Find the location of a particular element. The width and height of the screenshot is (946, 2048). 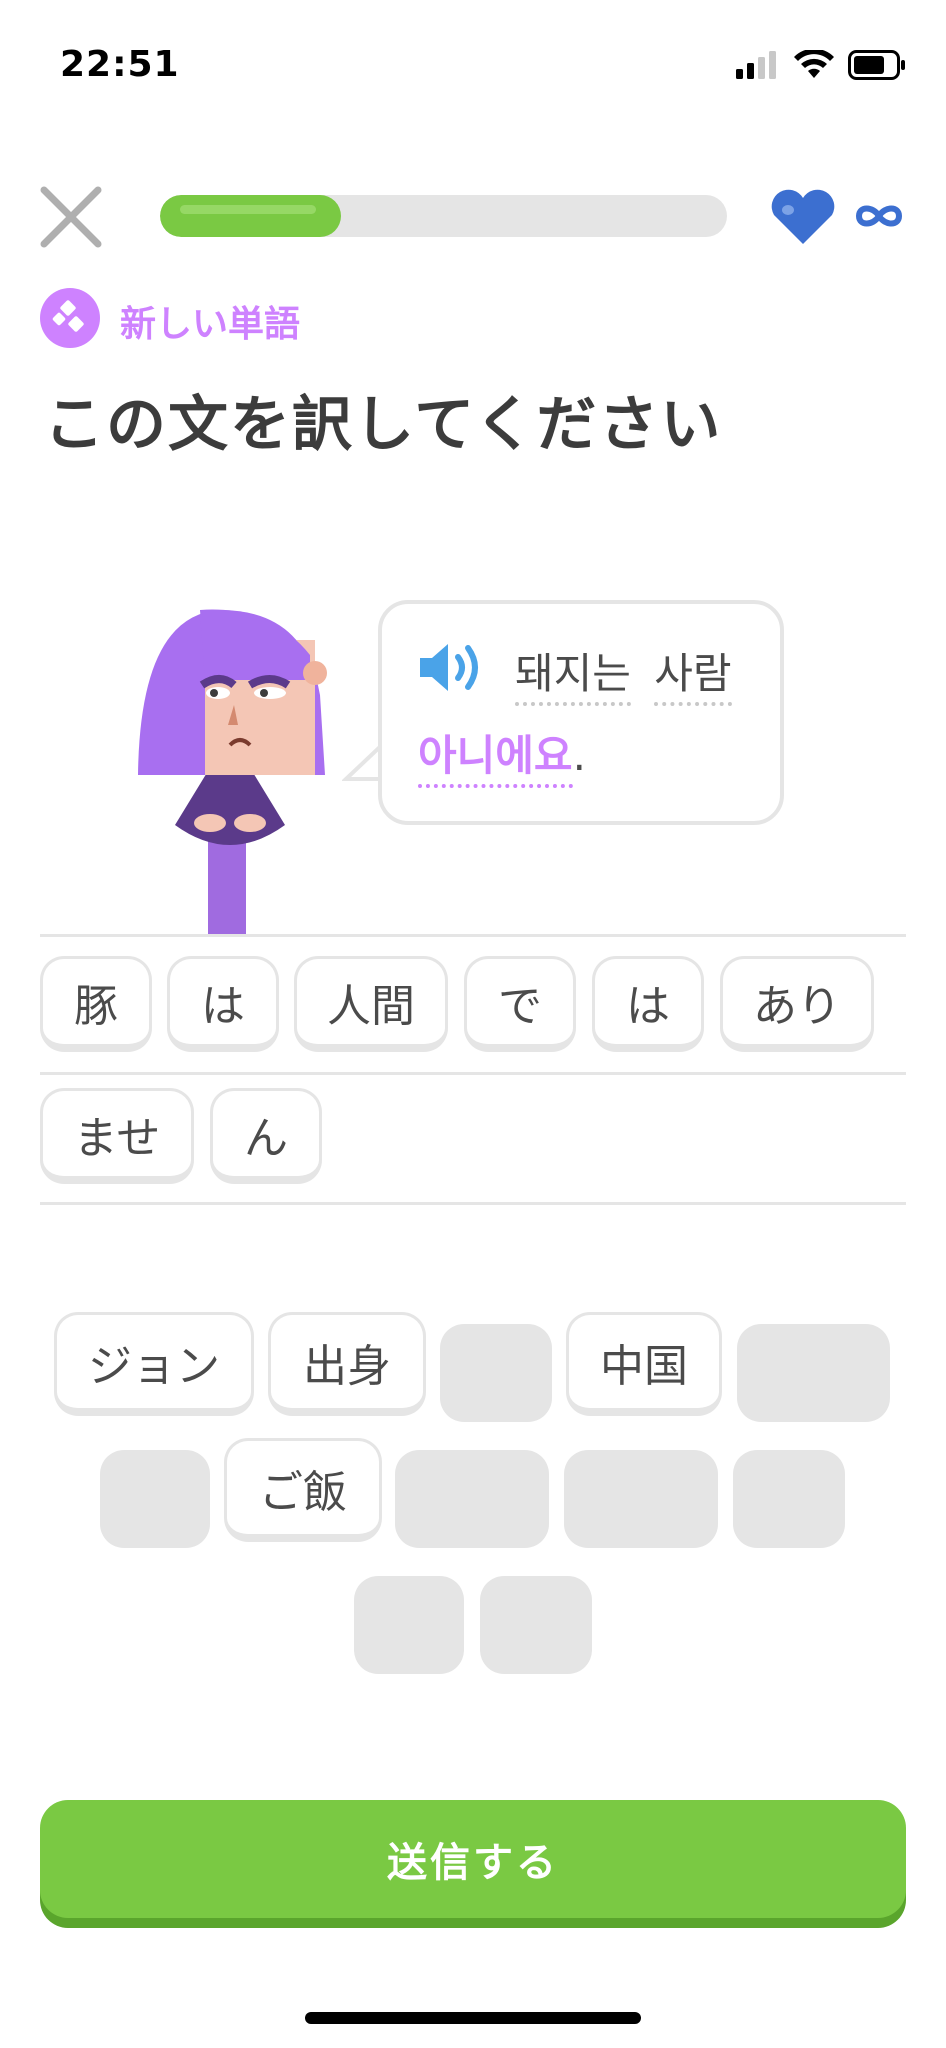

heart-icon is located at coordinates (803, 217).